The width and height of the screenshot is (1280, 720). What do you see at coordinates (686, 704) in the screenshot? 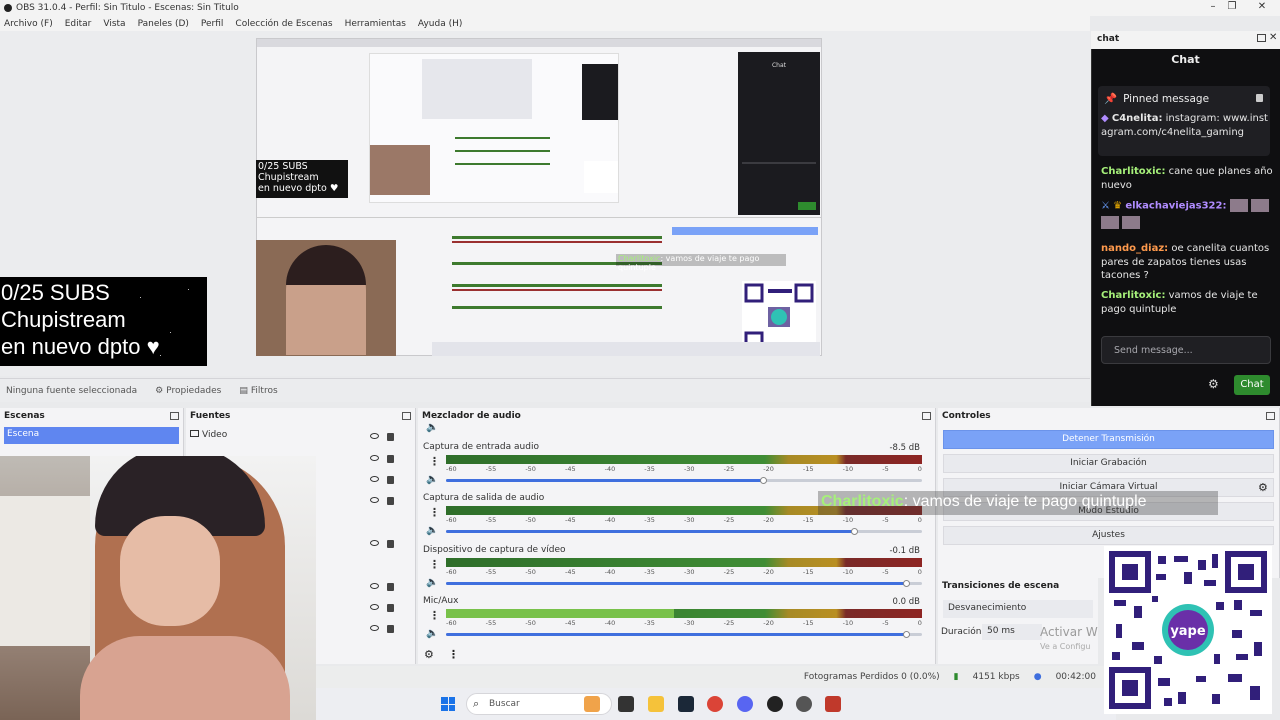
I see `steam-icon` at bounding box center [686, 704].